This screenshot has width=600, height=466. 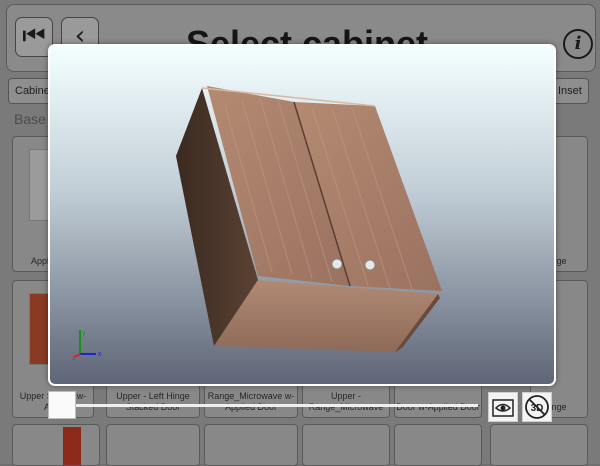 I want to click on info-icon: i, so click(x=578, y=43).